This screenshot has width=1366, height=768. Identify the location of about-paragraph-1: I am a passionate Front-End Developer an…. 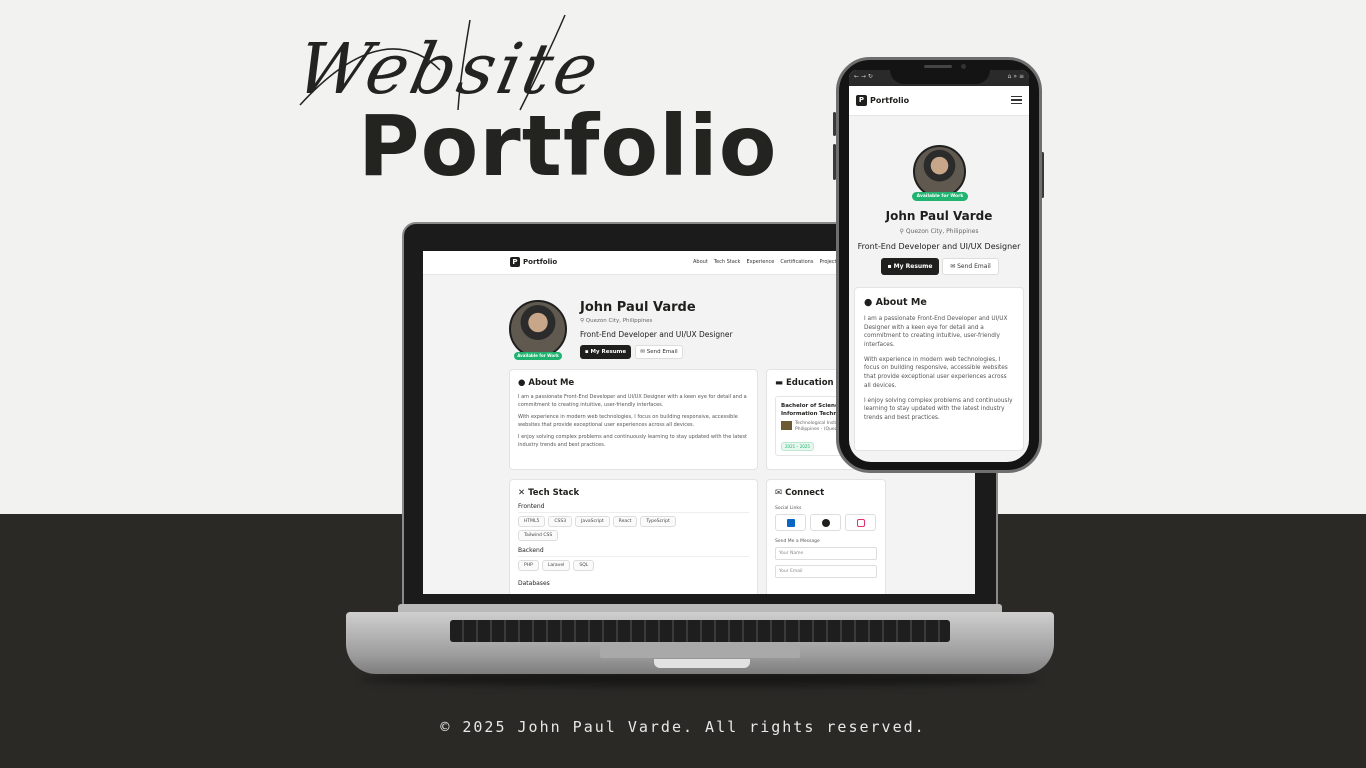
(632, 401).